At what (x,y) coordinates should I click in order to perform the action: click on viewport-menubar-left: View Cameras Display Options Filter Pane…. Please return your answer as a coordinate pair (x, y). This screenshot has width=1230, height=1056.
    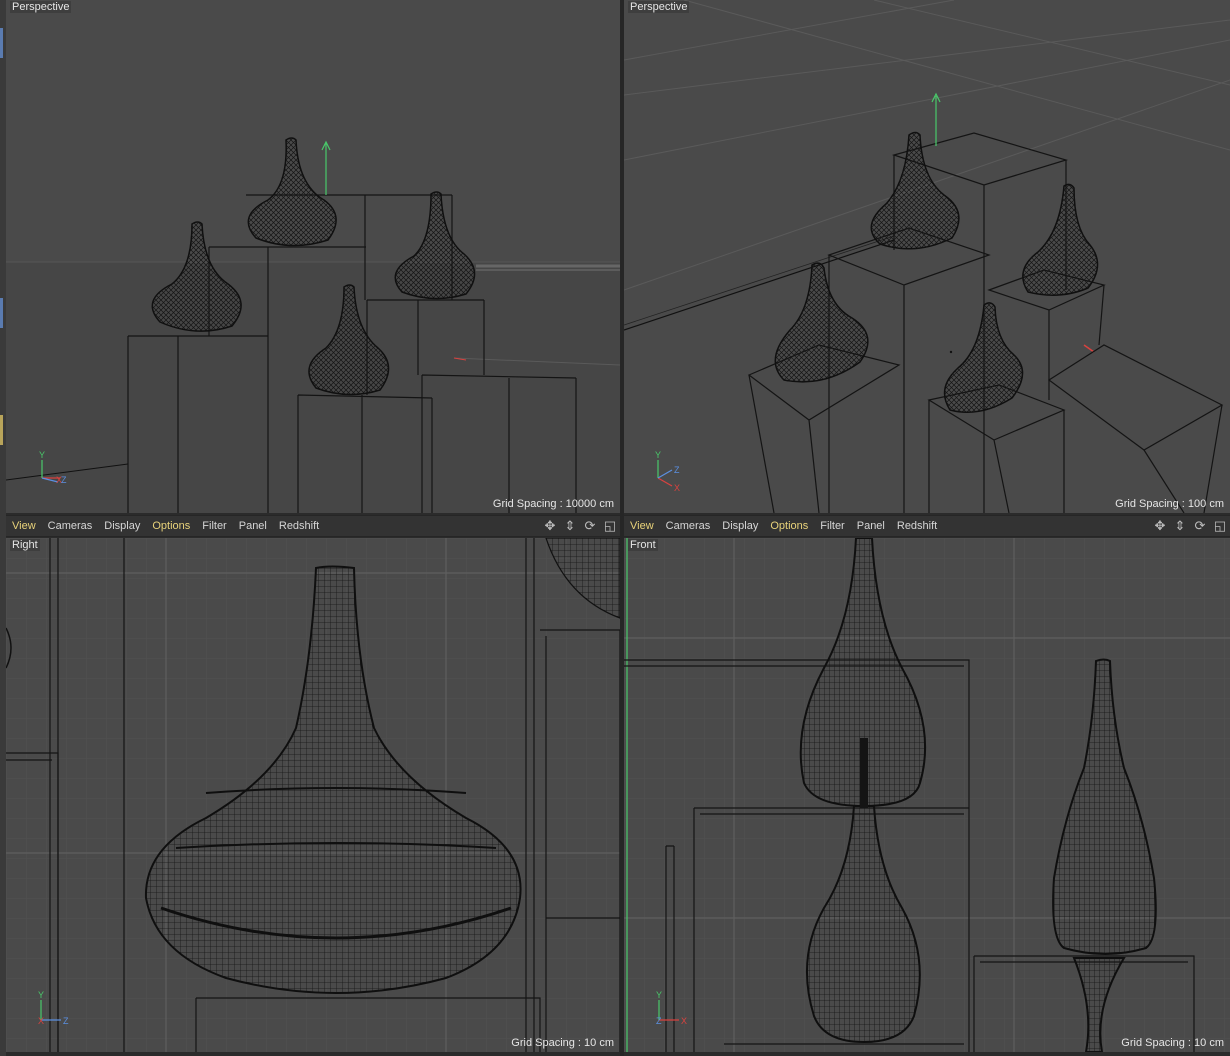
    Looking at the image, I should click on (313, 526).